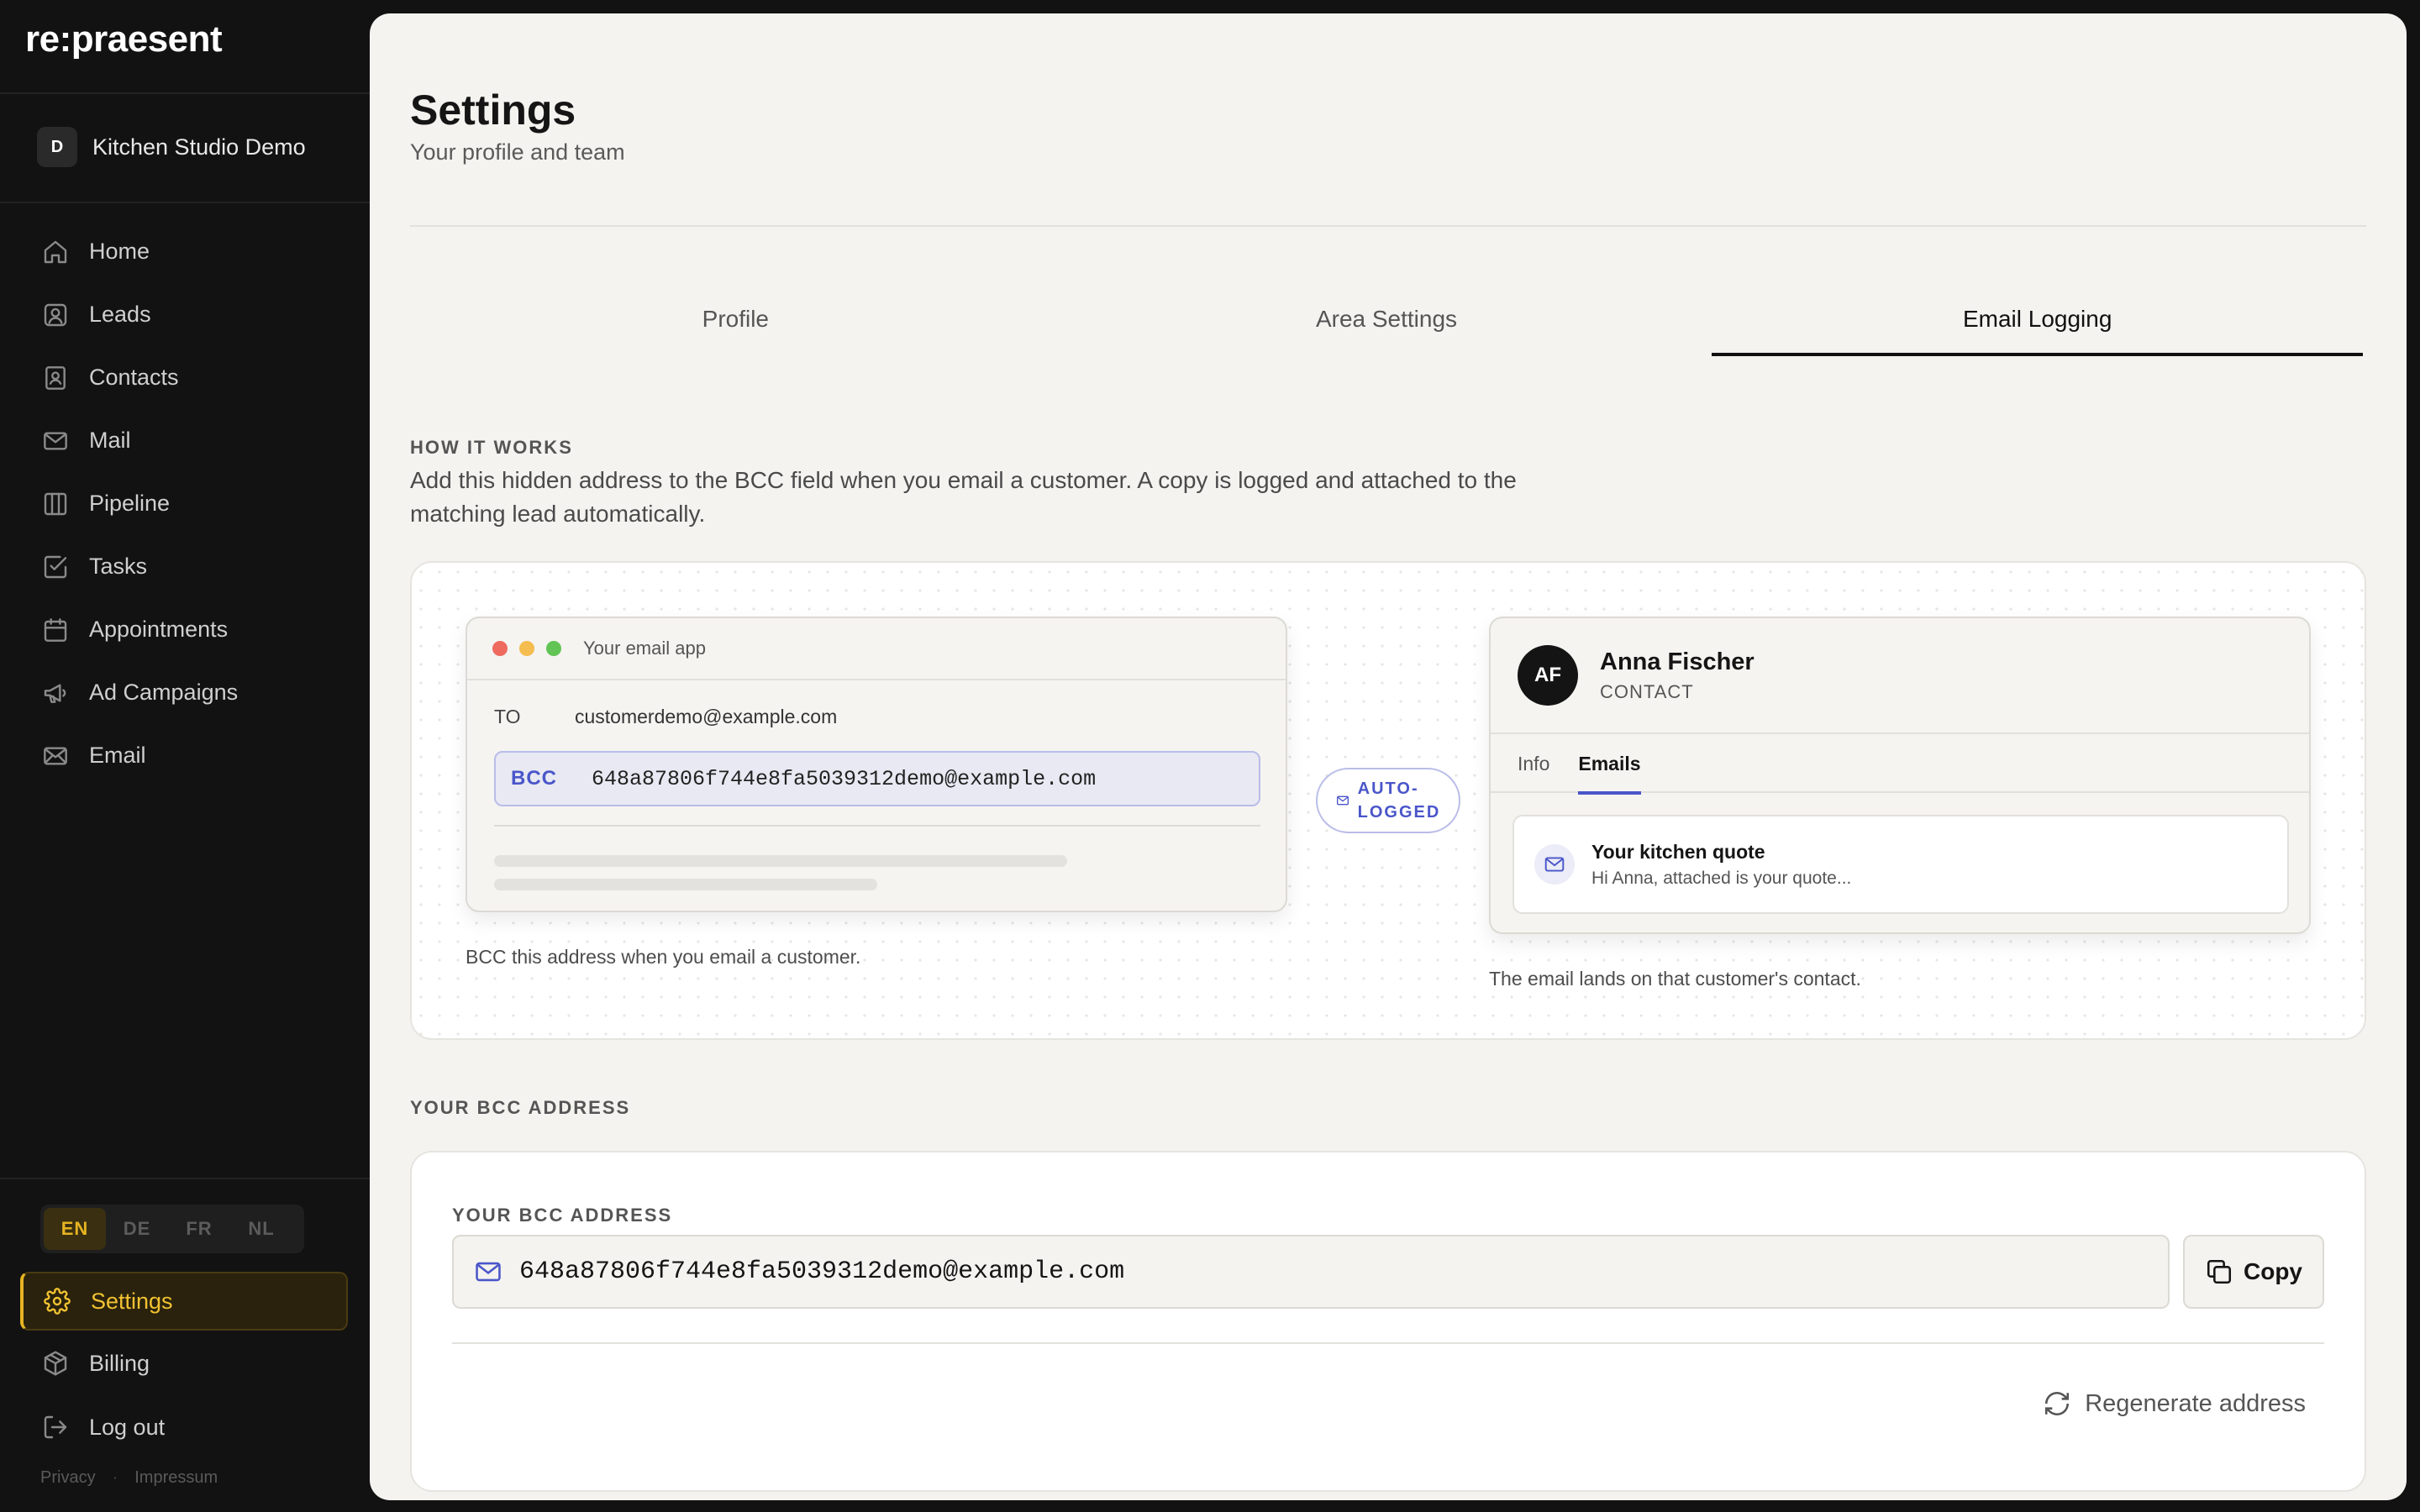  What do you see at coordinates (55, 755) in the screenshot?
I see `envelope-open-icon` at bounding box center [55, 755].